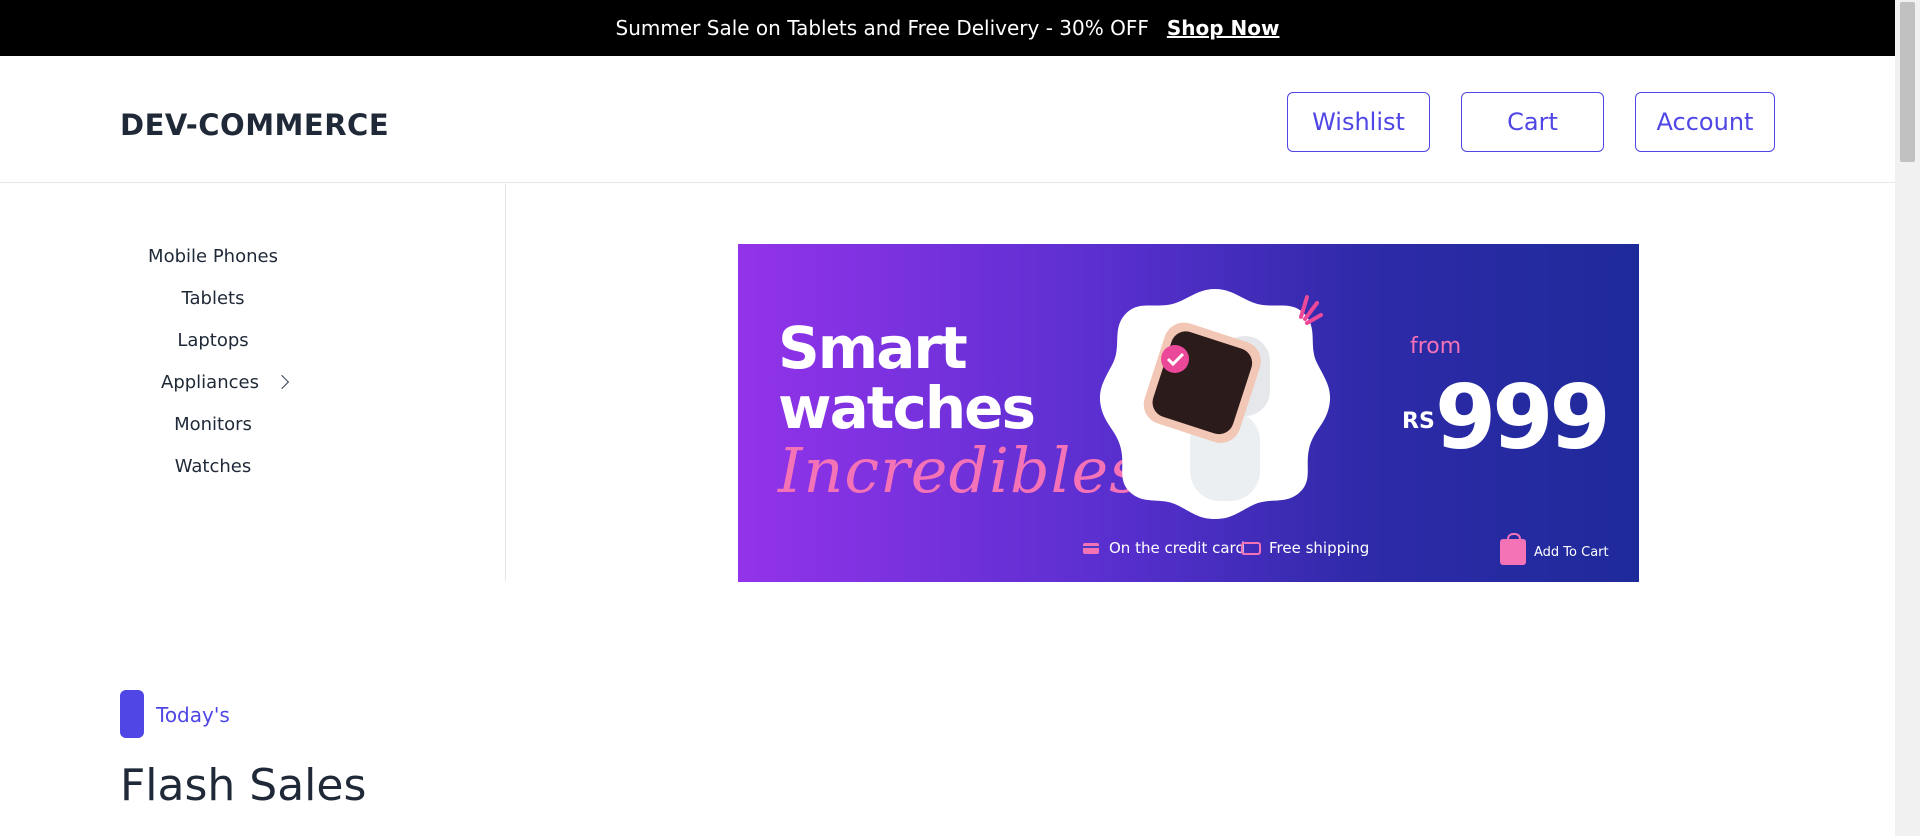 Image resolution: width=1920 pixels, height=836 pixels. What do you see at coordinates (1705, 122) in the screenshot?
I see `account-button: Account` at bounding box center [1705, 122].